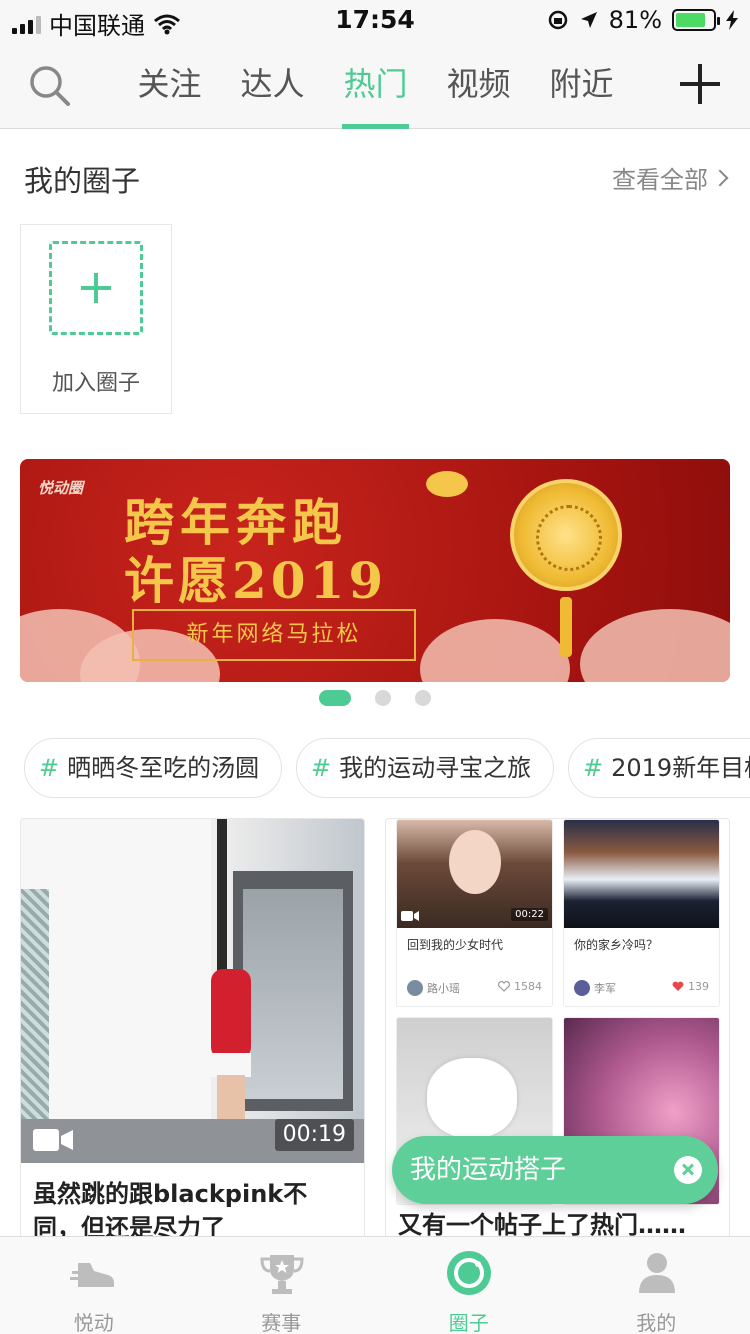 The width and height of the screenshot is (750, 1334). What do you see at coordinates (231, 1065) in the screenshot?
I see `person-shorts-shape` at bounding box center [231, 1065].